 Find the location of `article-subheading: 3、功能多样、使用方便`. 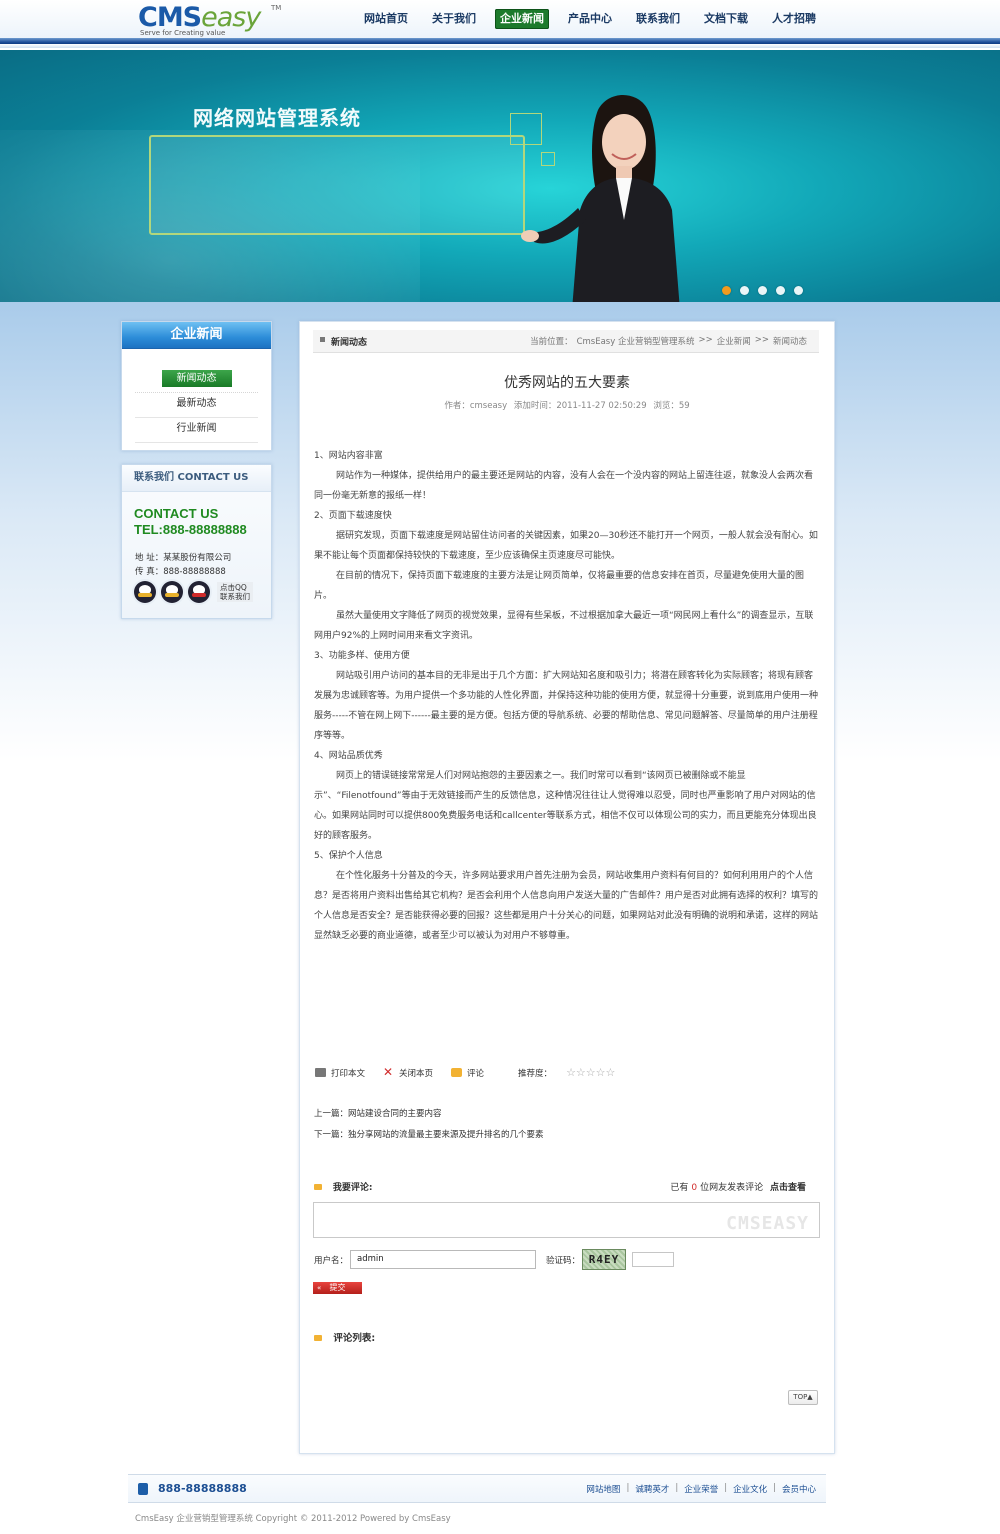

article-subheading: 3、功能多样、使用方便 is located at coordinates (362, 656).